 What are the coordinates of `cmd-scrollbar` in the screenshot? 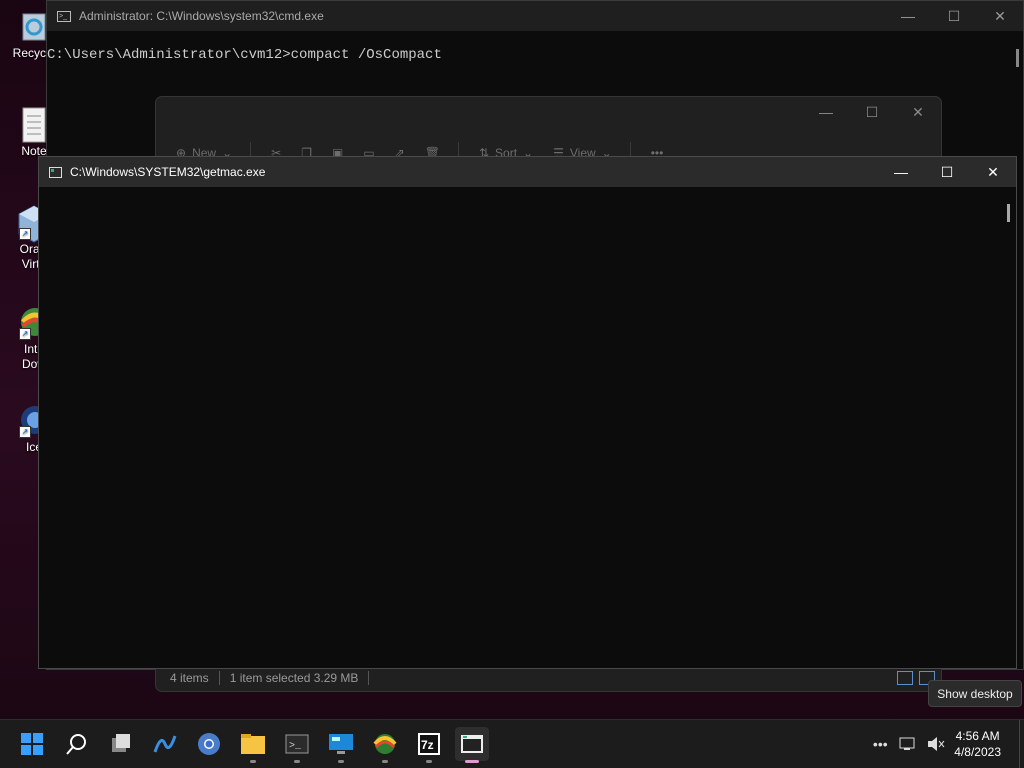 It's located at (1017, 58).